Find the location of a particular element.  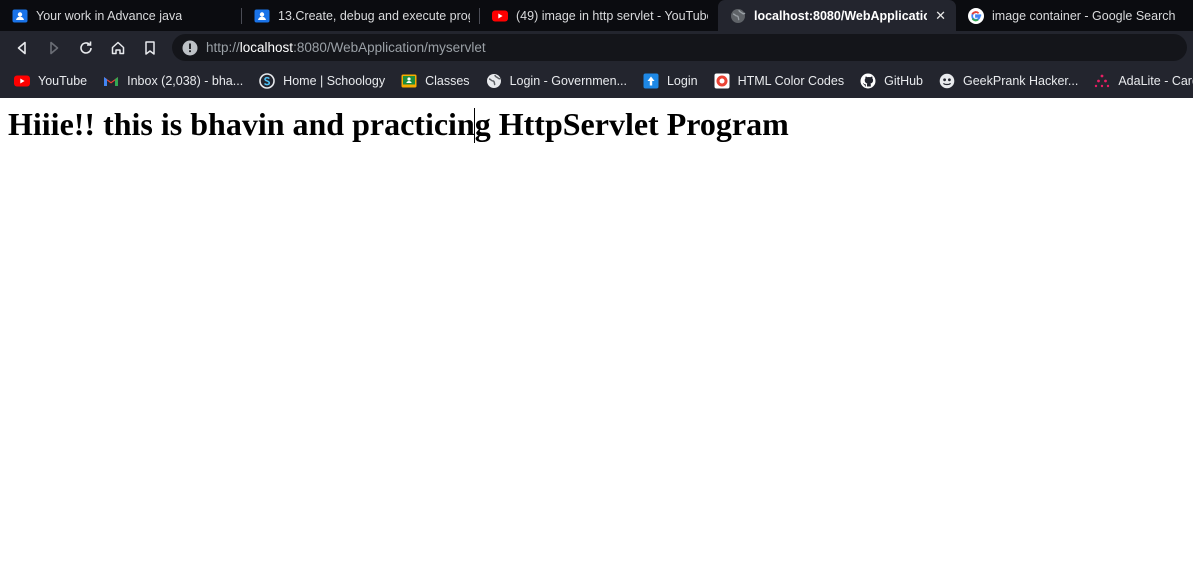

url-path: :8080/WebApplication/myservlet is located at coordinates (389, 47).